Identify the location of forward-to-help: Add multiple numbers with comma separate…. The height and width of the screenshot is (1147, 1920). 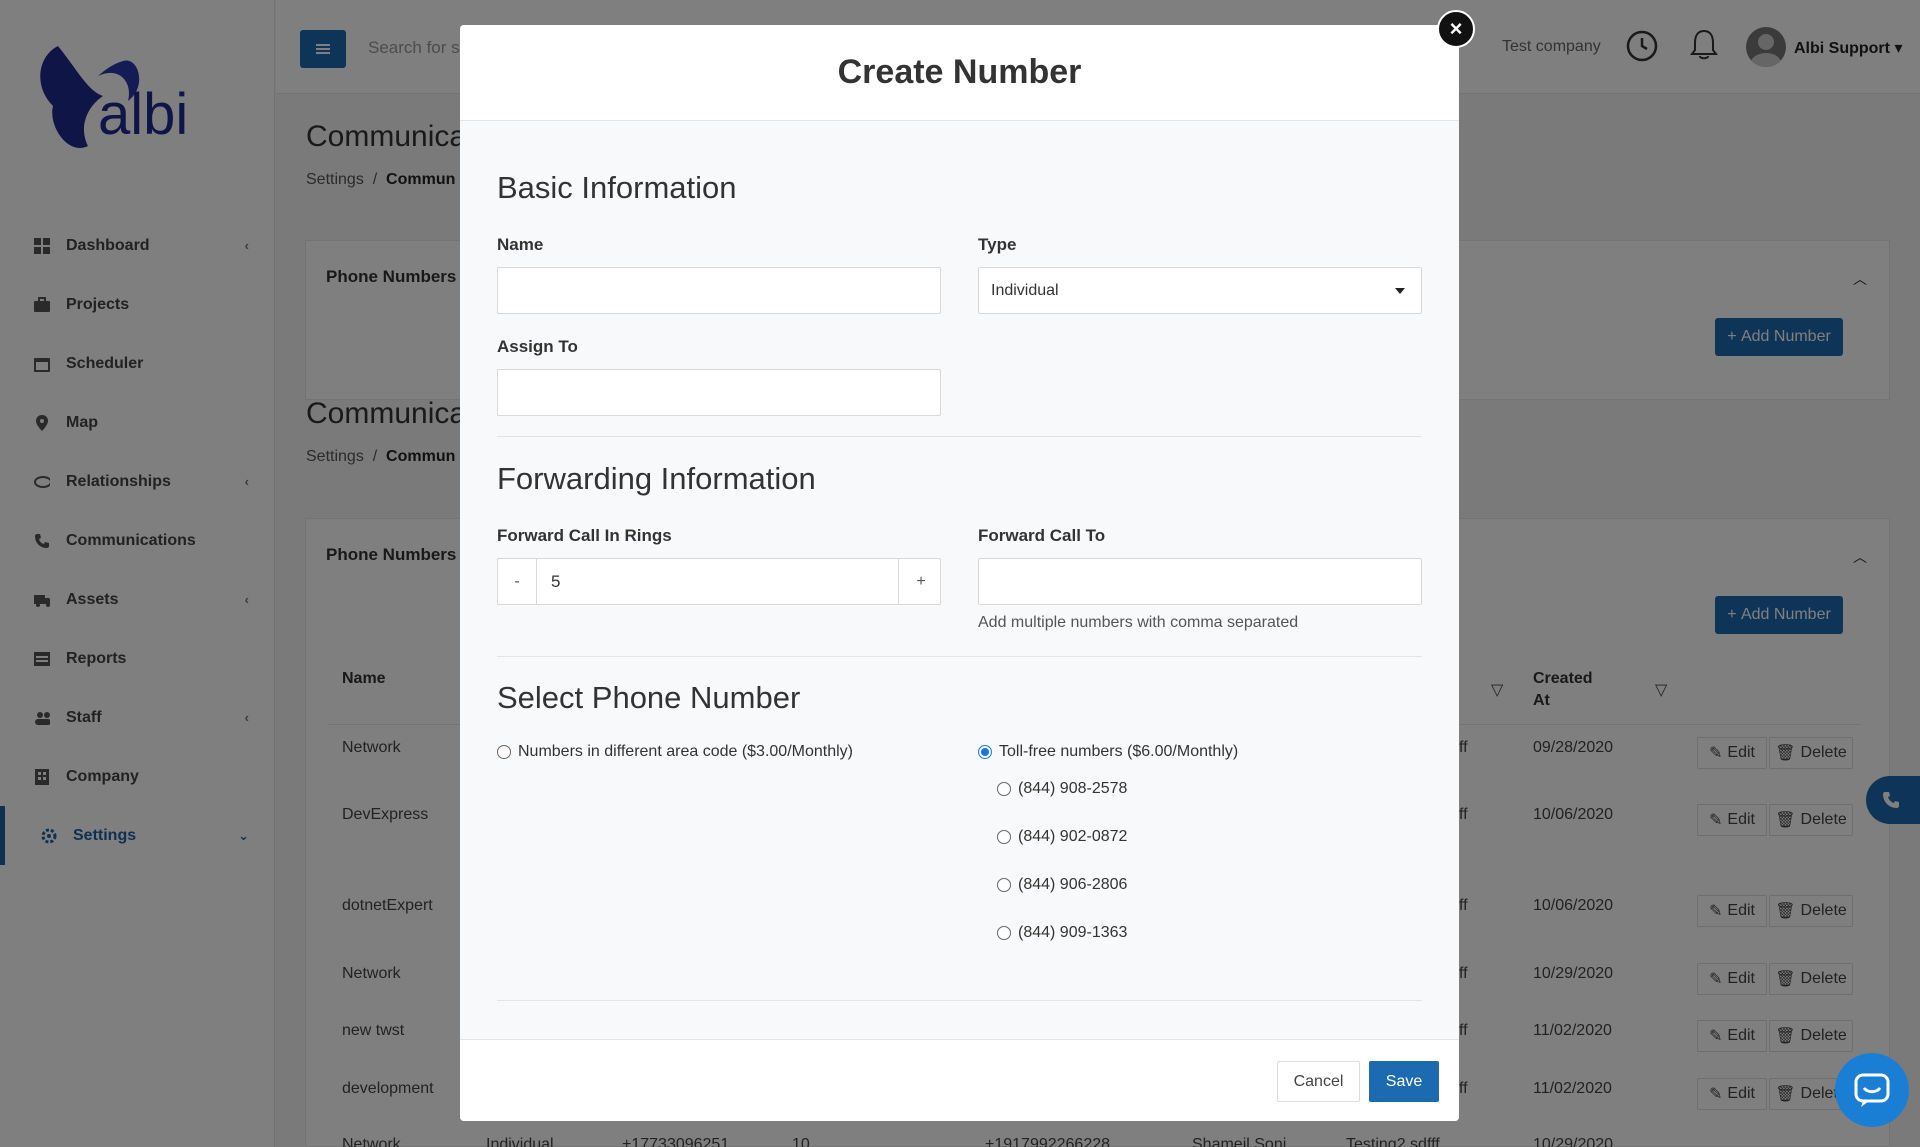
(1138, 622).